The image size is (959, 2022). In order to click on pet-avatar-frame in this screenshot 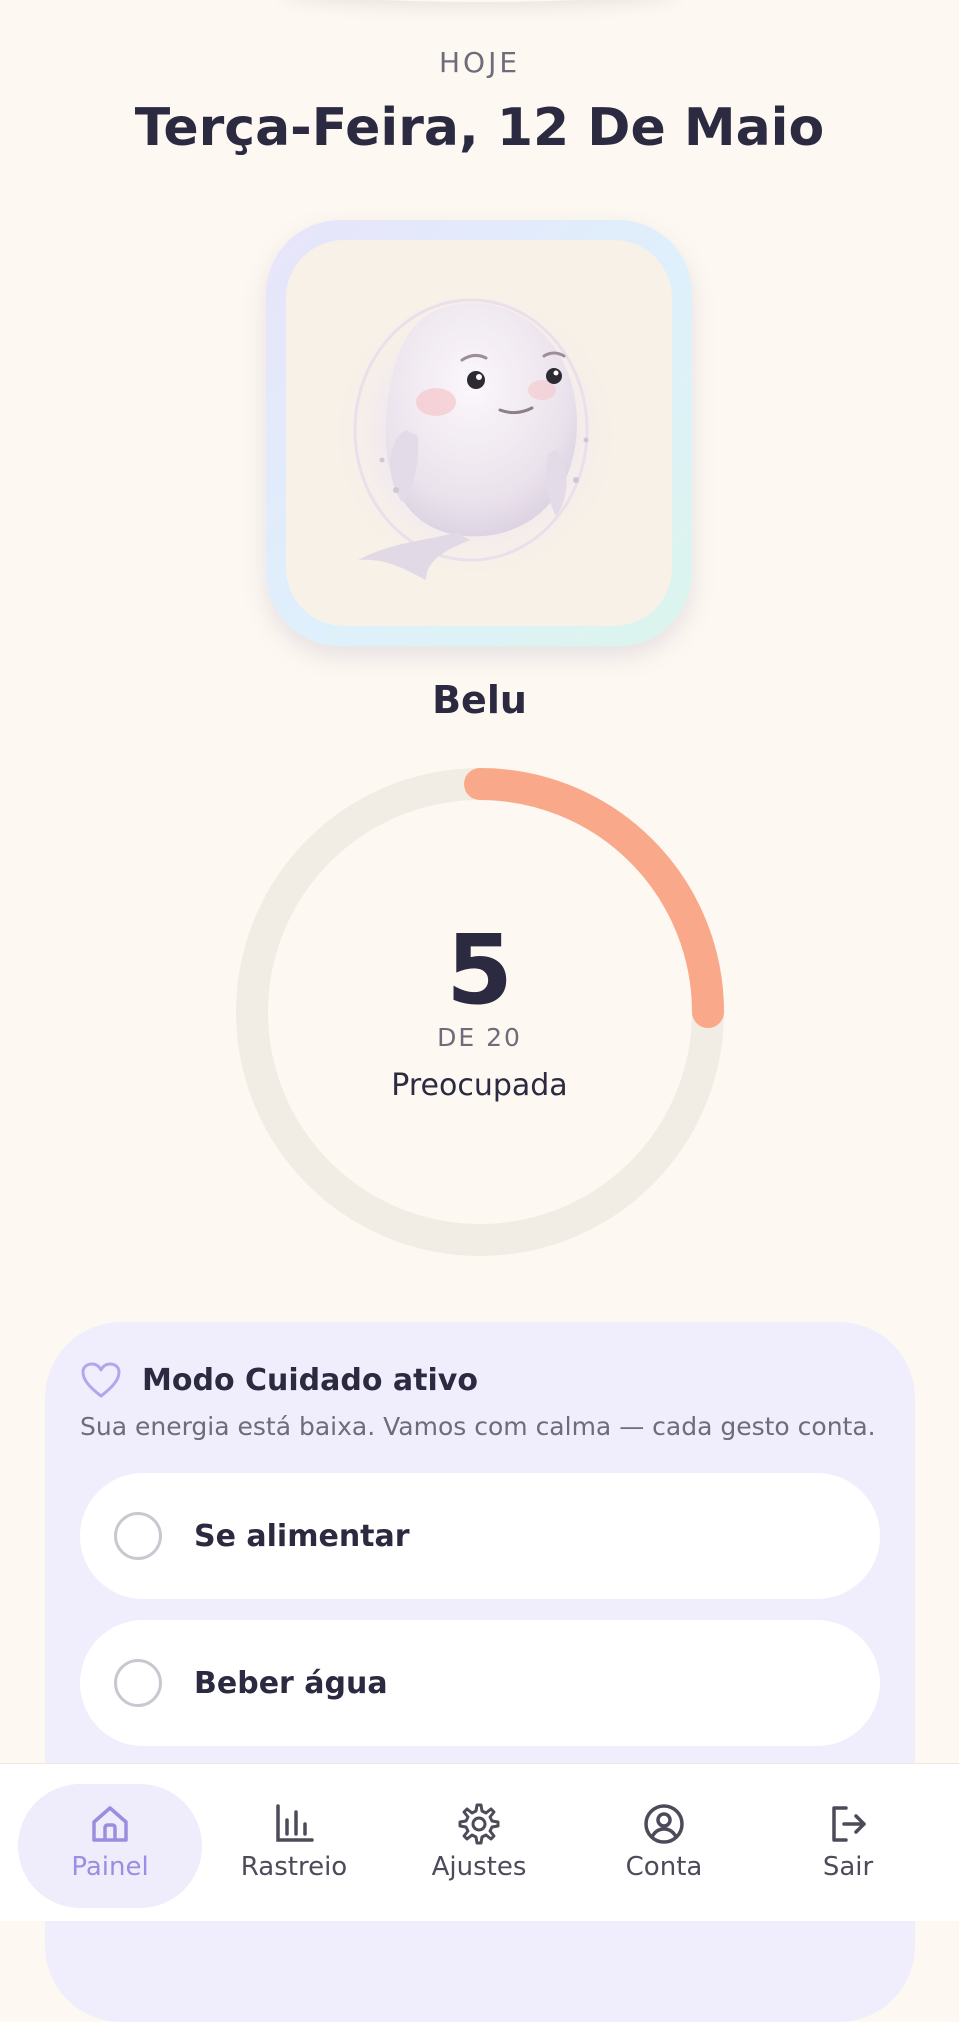, I will do `click(479, 433)`.